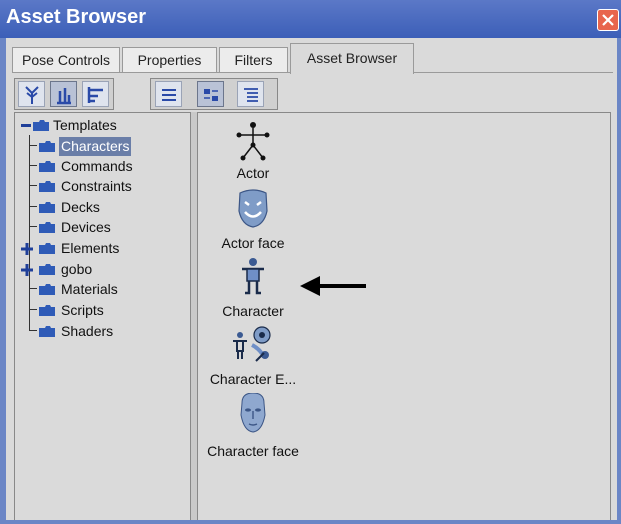 This screenshot has height=524, width=621. Describe the element at coordinates (90, 248) in the screenshot. I see `tree-label: Elements` at that location.